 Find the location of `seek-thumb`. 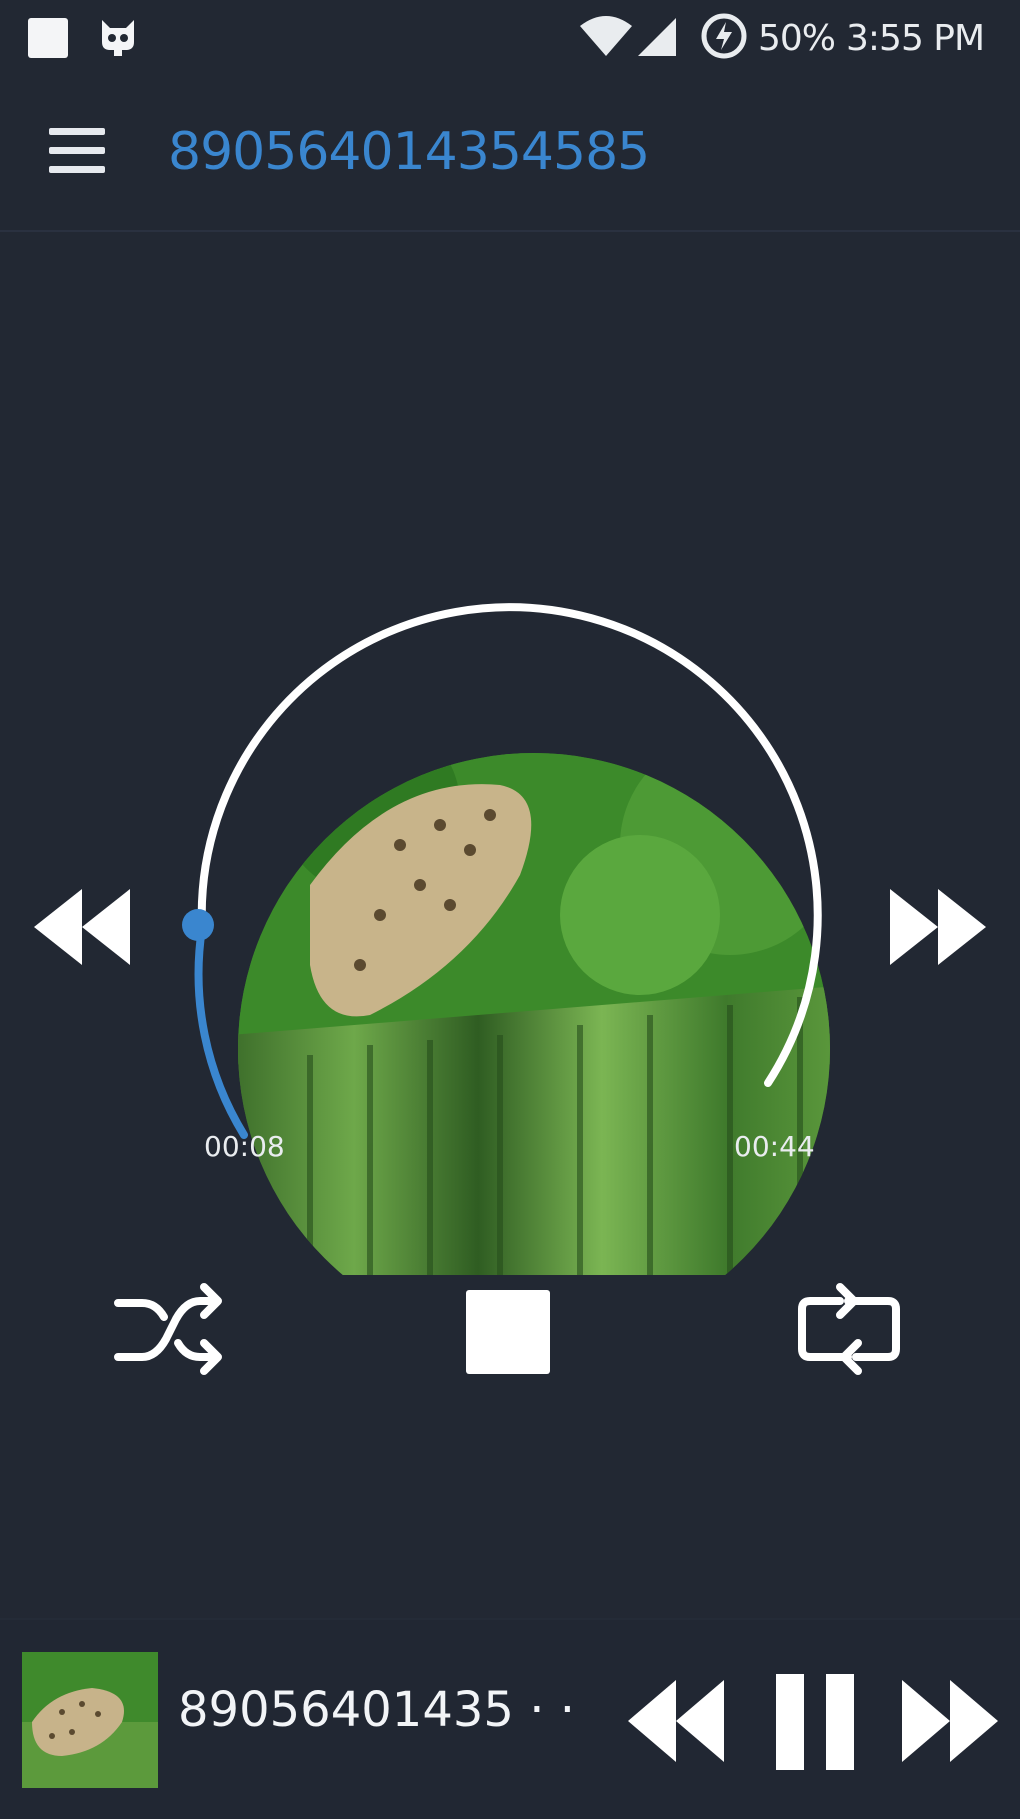

seek-thumb is located at coordinates (198, 925).